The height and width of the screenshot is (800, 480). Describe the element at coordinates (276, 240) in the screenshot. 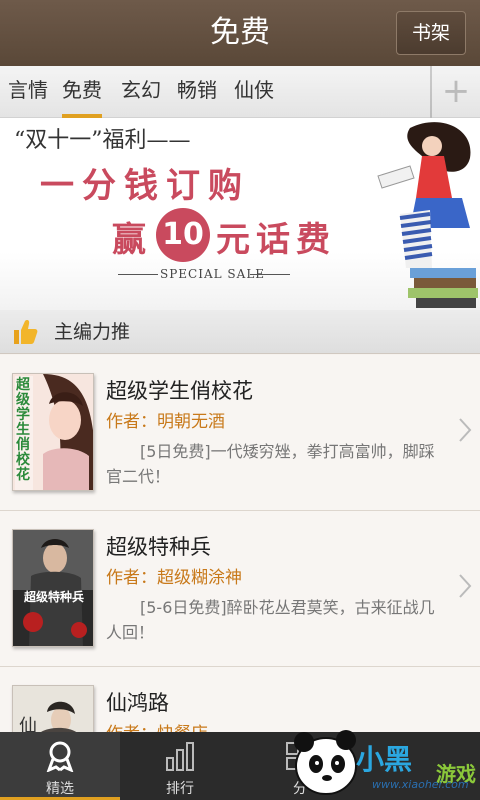

I see `banner-prize: 元话费` at that location.